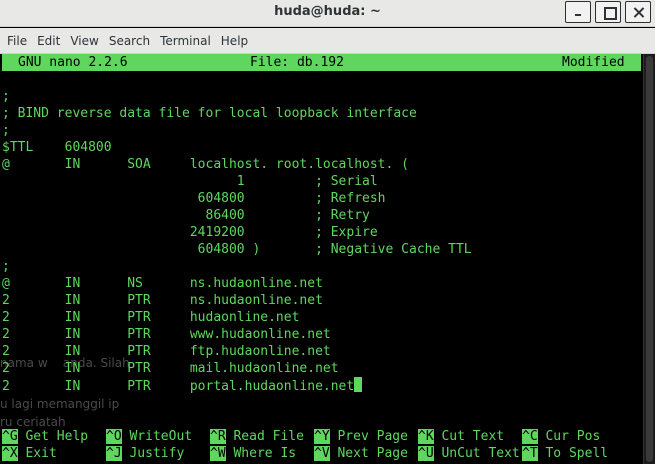 This screenshot has width=655, height=464. I want to click on file-line: 2 IN PTR ns.hudaonline.net, so click(162, 300).